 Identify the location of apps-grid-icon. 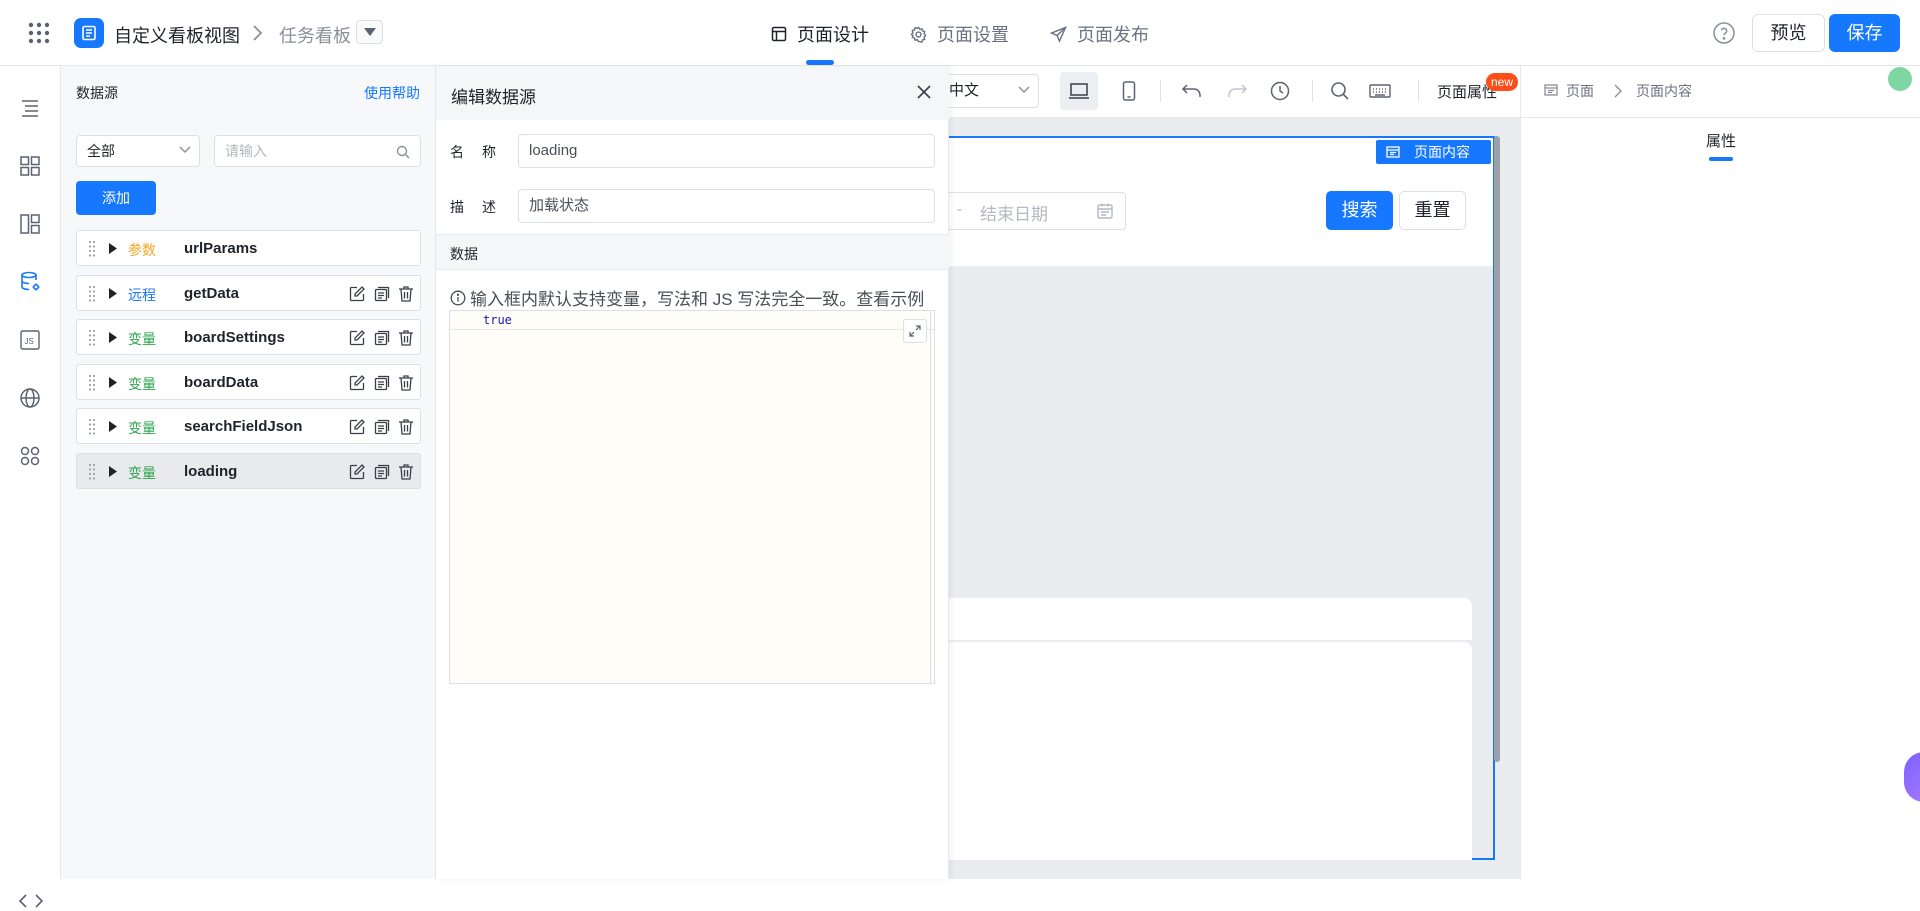
(39, 33).